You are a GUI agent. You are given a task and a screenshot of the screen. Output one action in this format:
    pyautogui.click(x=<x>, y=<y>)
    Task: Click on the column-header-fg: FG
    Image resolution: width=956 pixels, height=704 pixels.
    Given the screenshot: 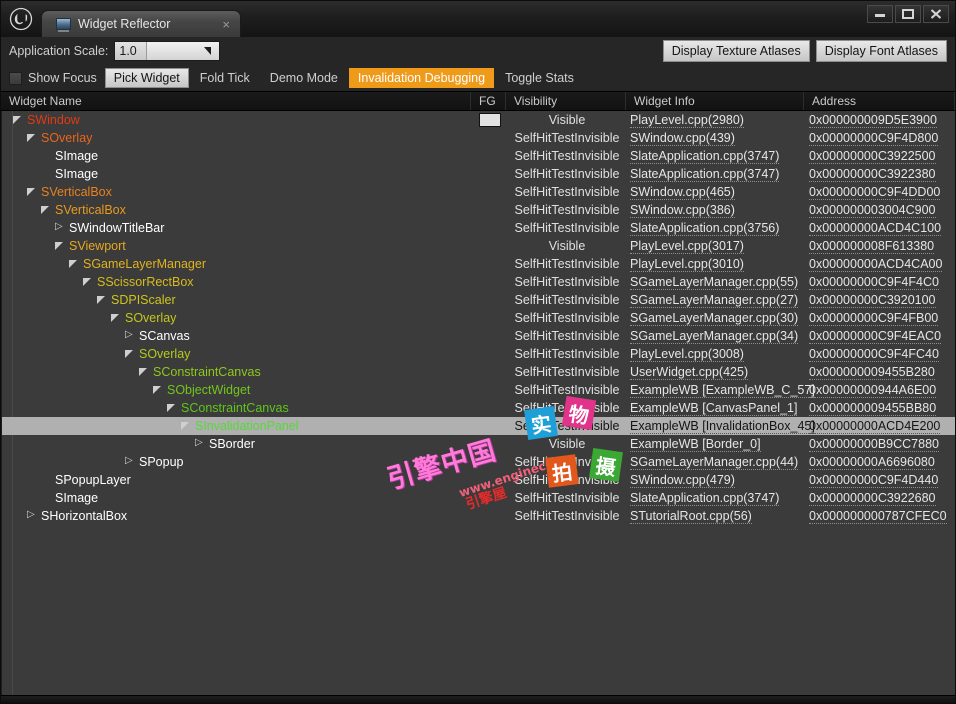 What is the action you would take?
    pyautogui.click(x=488, y=101)
    